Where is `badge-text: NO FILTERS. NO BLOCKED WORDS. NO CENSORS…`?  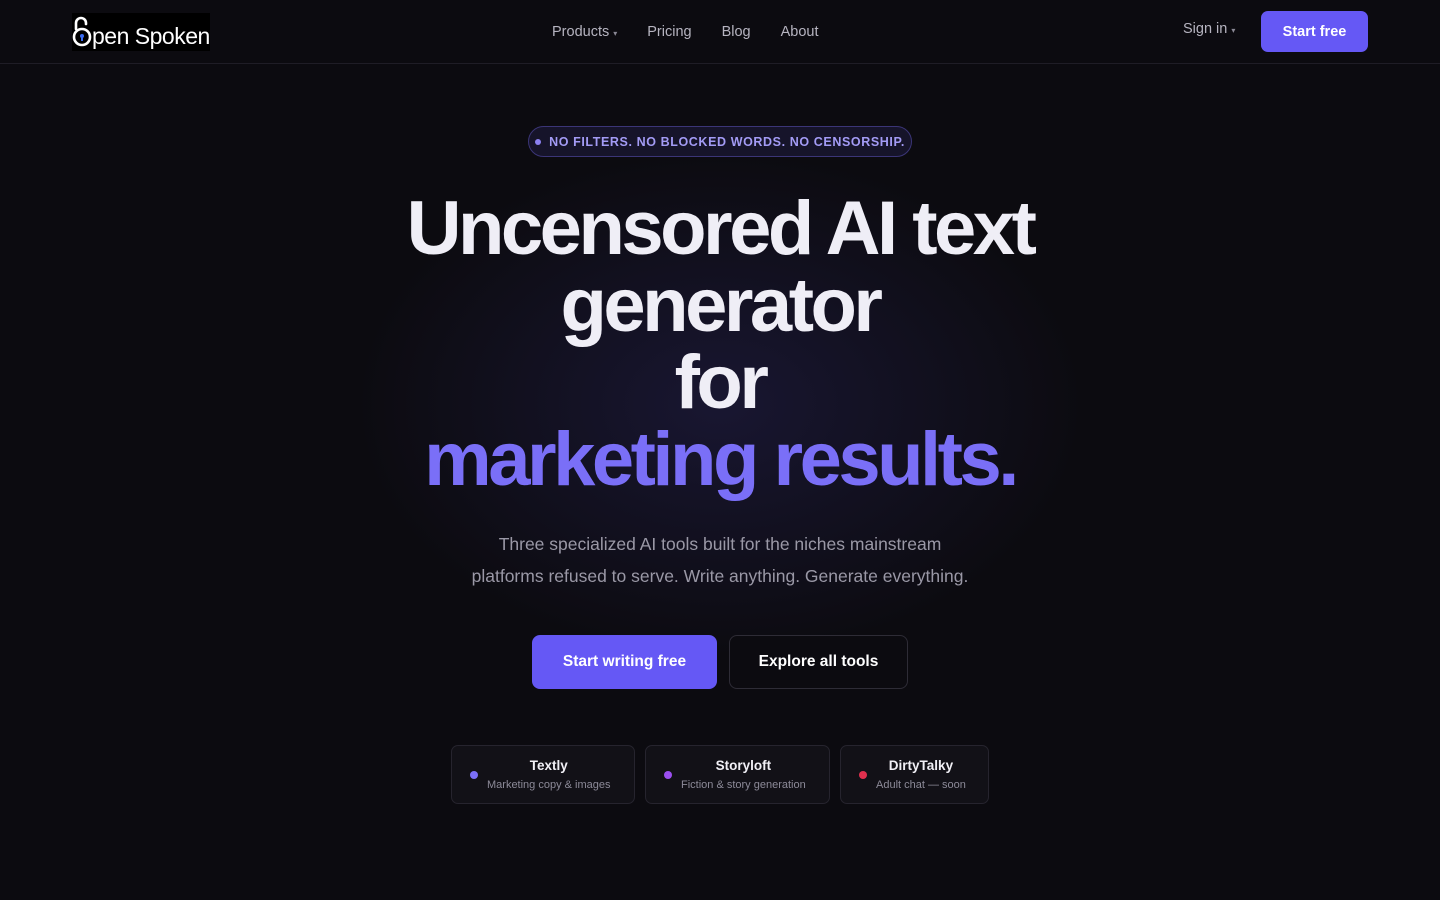
badge-text: NO FILTERS. NO BLOCKED WORDS. NO CENSORS… is located at coordinates (727, 141).